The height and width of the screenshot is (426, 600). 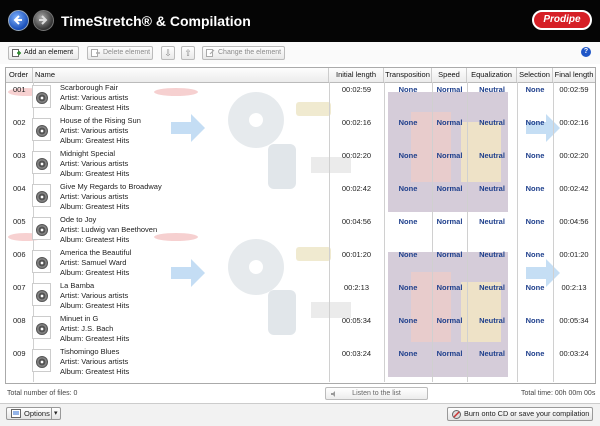 I want to click on col-speed: Speed, so click(x=449, y=75).